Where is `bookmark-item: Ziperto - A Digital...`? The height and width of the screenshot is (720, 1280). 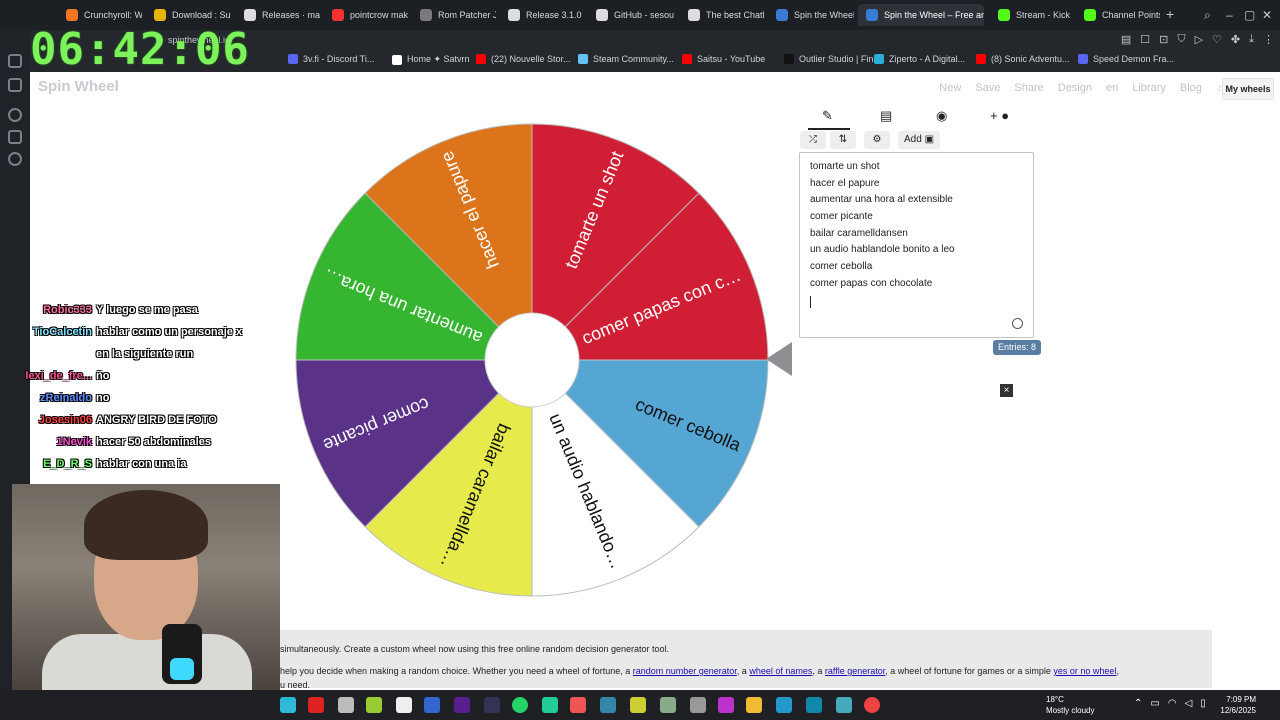
bookmark-item: Ziperto - A Digital... is located at coordinates (919, 59).